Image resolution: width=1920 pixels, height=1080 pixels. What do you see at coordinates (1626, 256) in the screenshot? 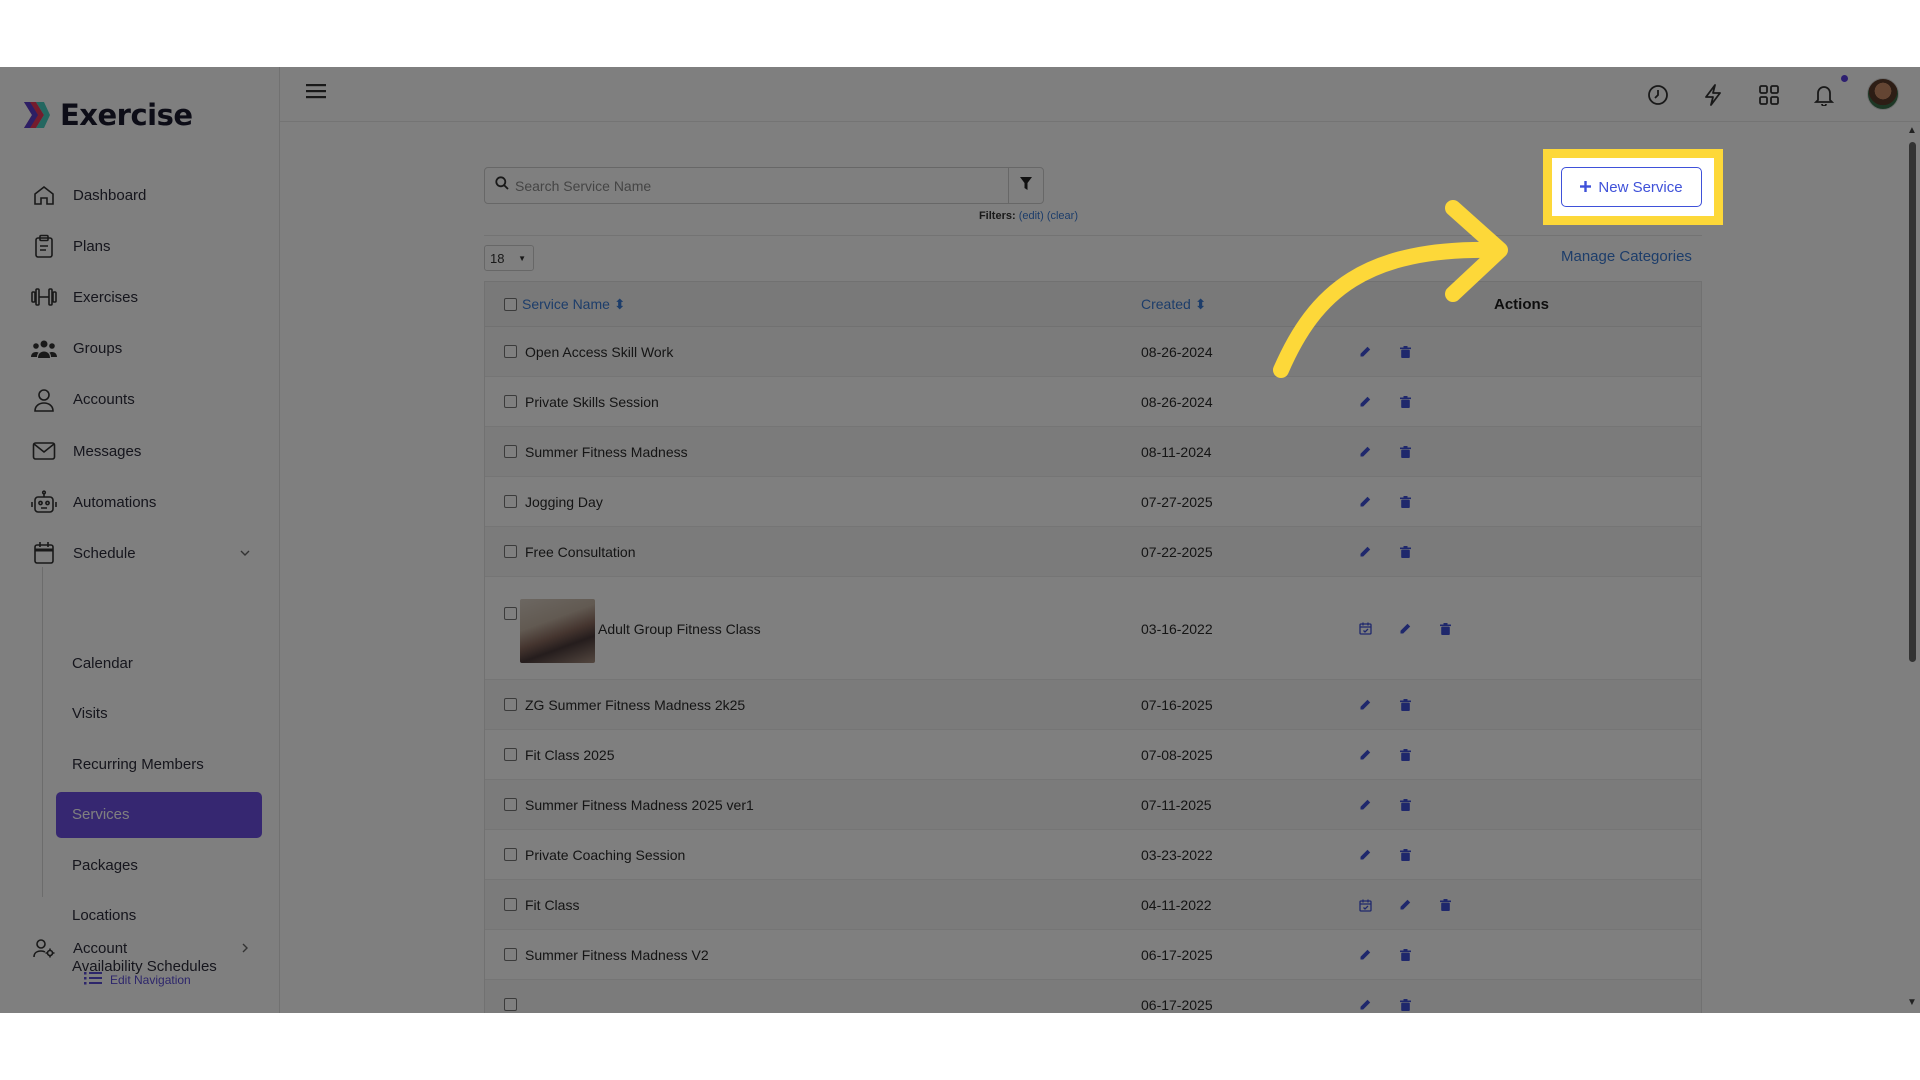
I see `manage-categories-link: Manage Categories` at bounding box center [1626, 256].